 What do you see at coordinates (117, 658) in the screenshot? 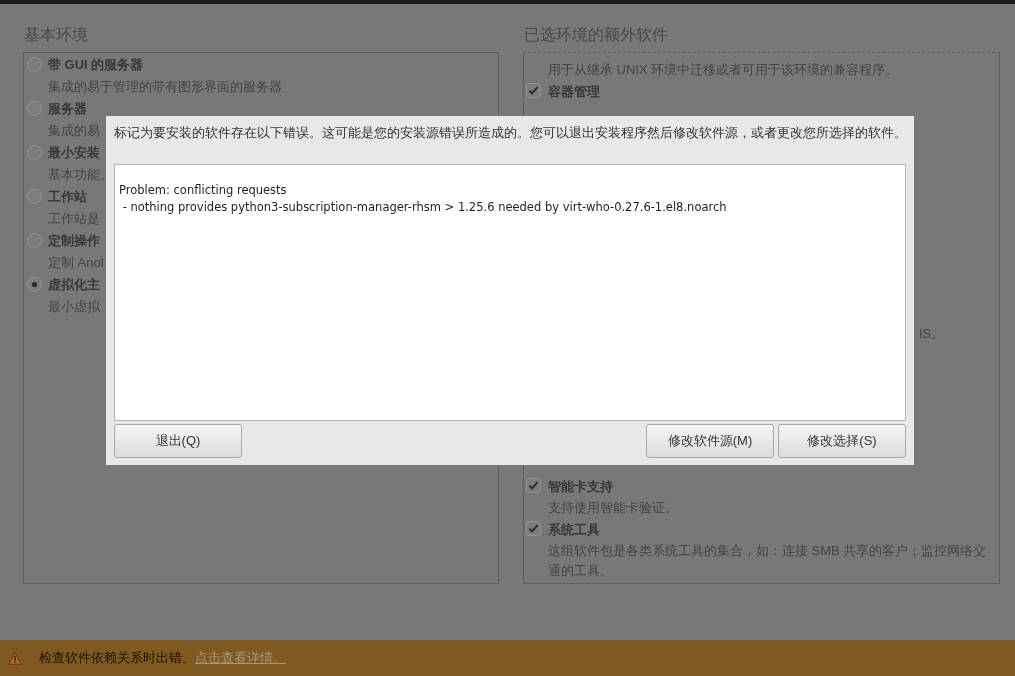
I see `status-message: 检查软件依赖关系时出错。` at bounding box center [117, 658].